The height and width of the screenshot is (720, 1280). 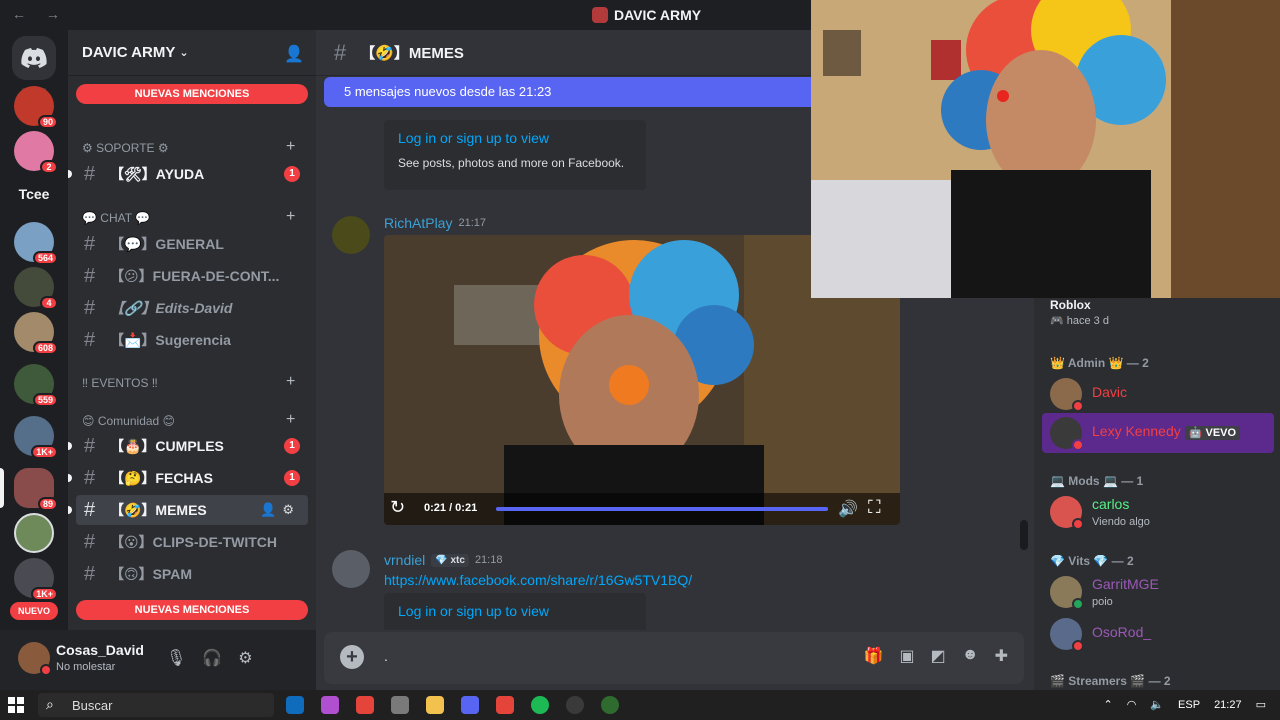 What do you see at coordinates (192, 244) in the screenshot?
I see `channel-general: # 【💬】GENERAL` at bounding box center [192, 244].